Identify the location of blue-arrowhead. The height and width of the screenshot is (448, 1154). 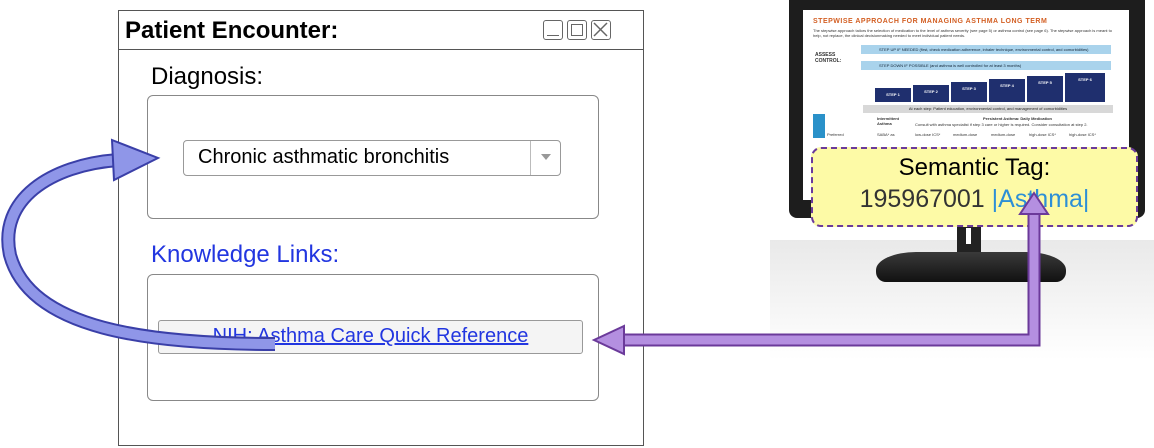
(135, 160).